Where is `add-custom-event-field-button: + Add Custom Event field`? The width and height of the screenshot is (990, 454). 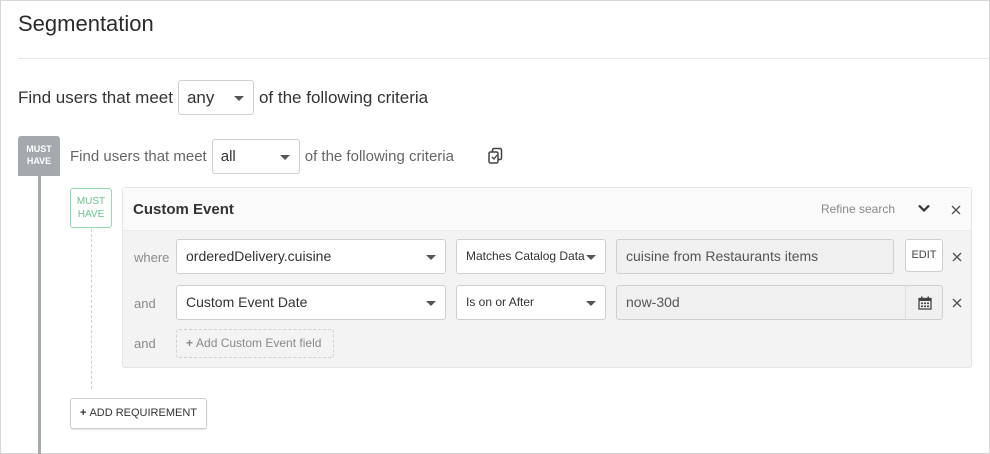
add-custom-event-field-button: + Add Custom Event field is located at coordinates (255, 343).